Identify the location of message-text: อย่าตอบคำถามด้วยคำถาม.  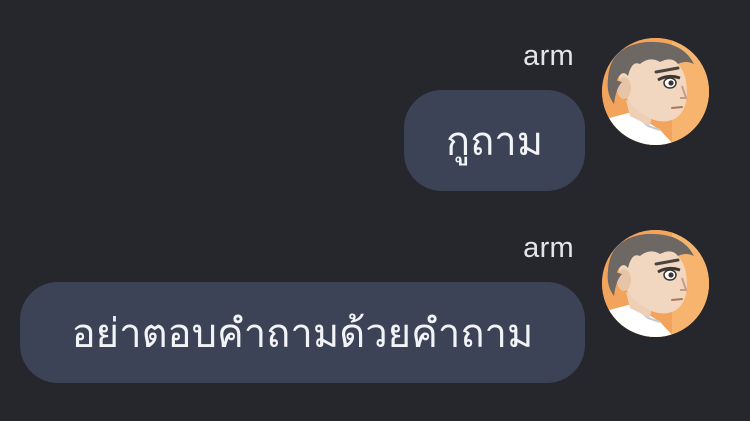
(302, 333).